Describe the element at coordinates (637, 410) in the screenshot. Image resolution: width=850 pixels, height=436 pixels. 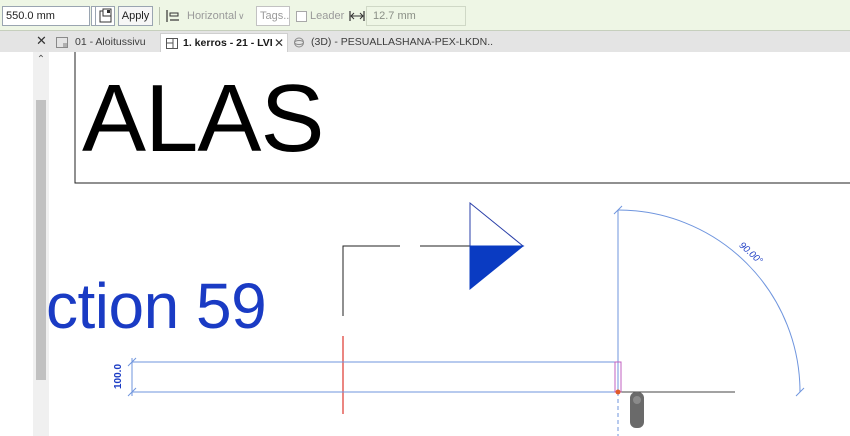
I see `fixture-symbol` at that location.